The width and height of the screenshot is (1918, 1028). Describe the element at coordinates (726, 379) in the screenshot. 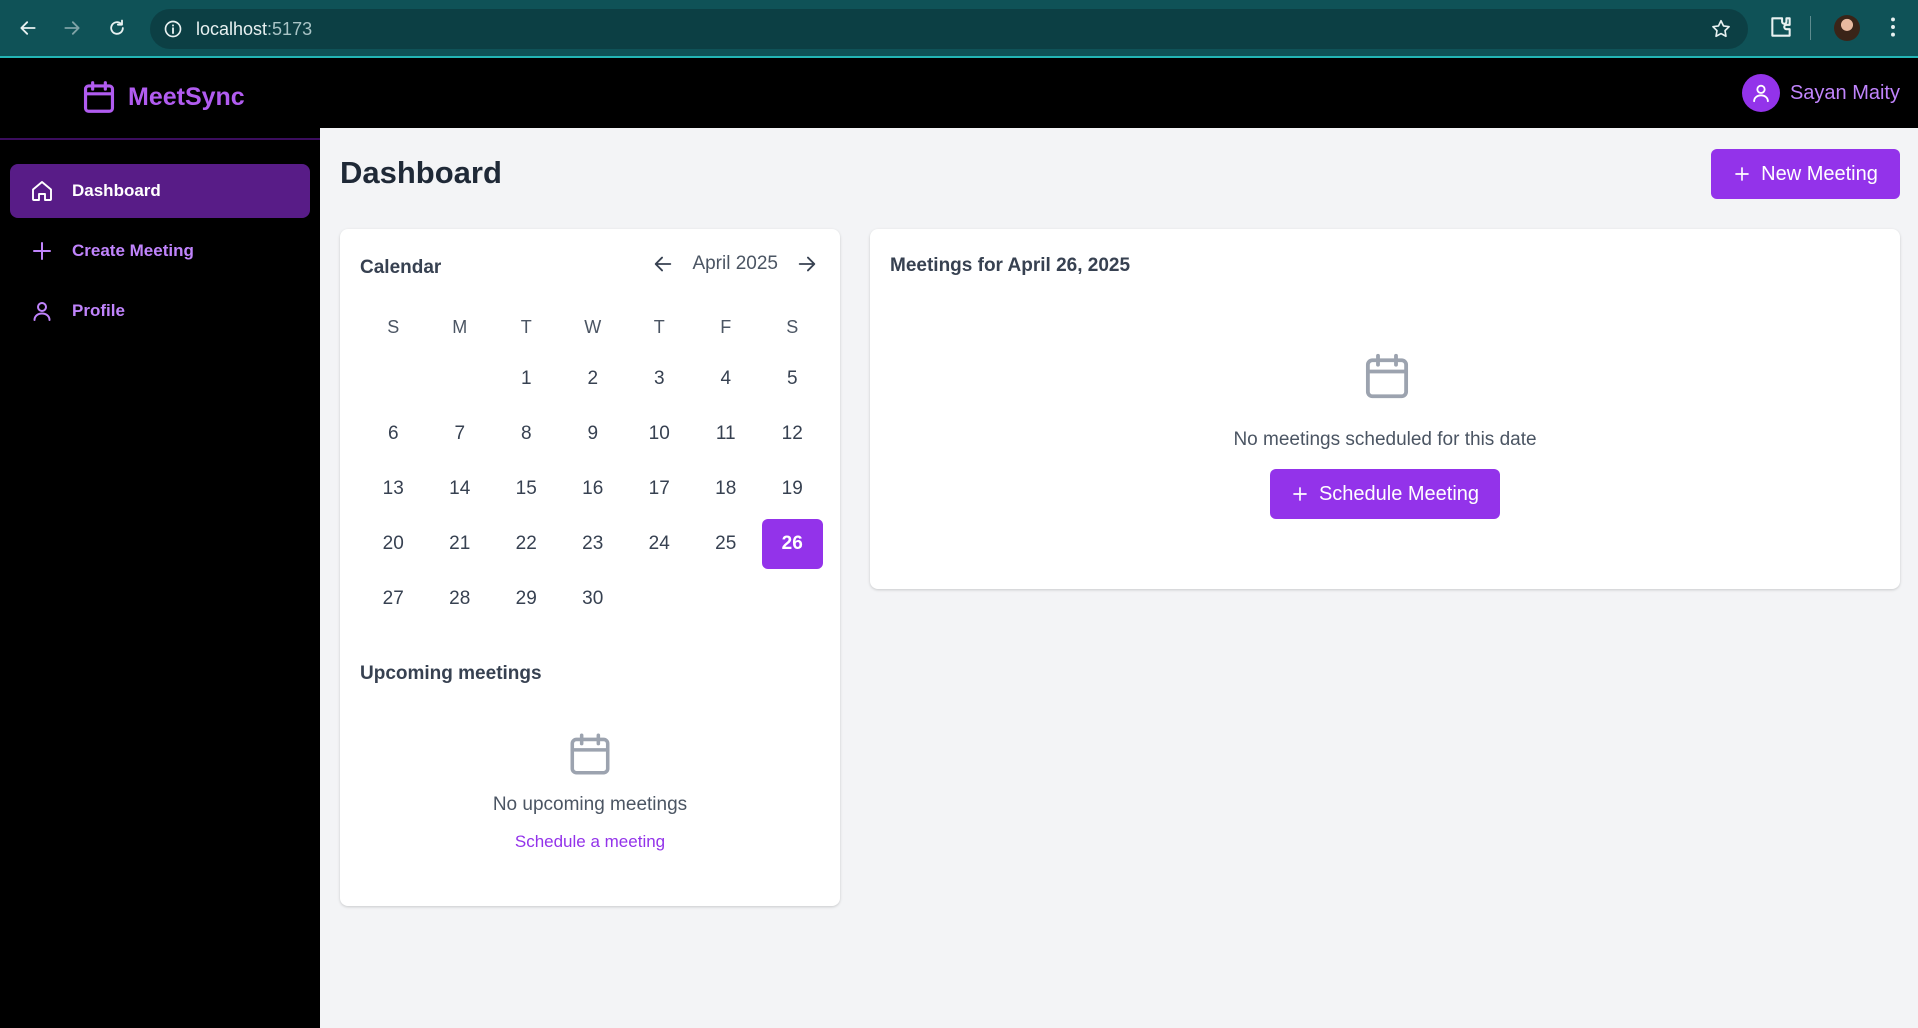

I see `calendar-day: 4` at that location.